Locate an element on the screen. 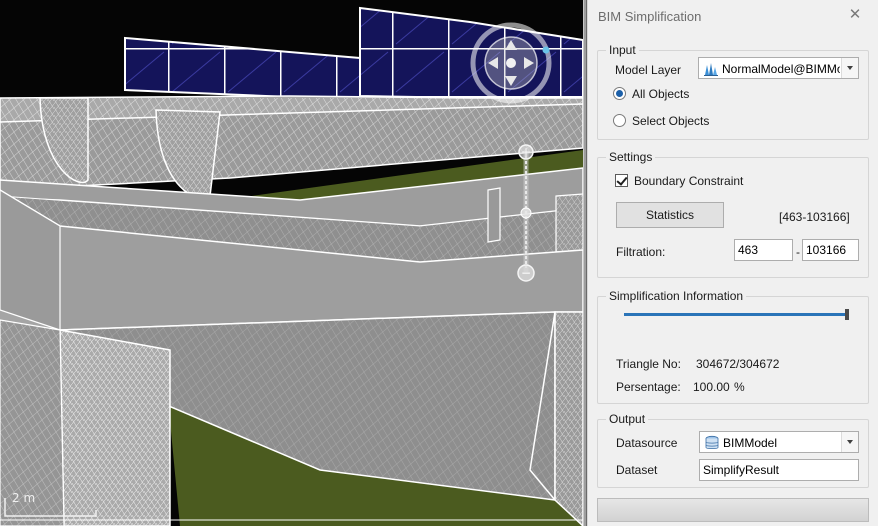  zoom-out-icon: − is located at coordinates (526, 273).